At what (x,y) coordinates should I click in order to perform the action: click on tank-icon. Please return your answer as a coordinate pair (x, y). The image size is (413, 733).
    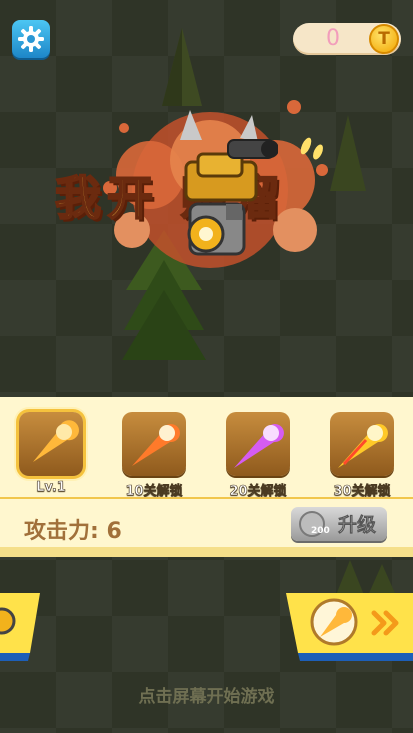
    Looking at the image, I should click on (231, 197).